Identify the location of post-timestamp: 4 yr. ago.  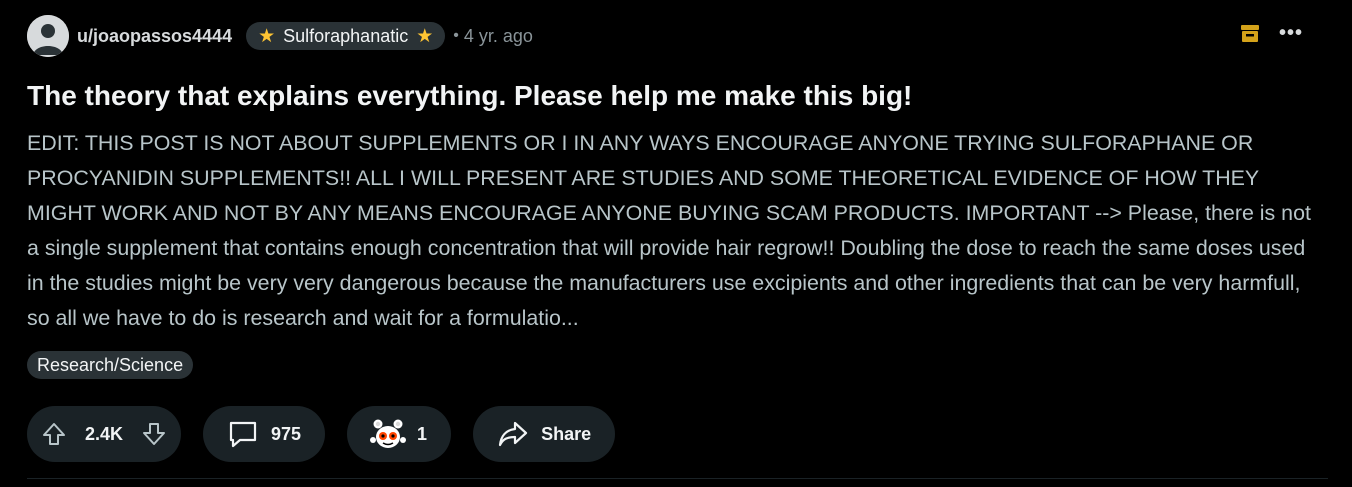
(498, 35).